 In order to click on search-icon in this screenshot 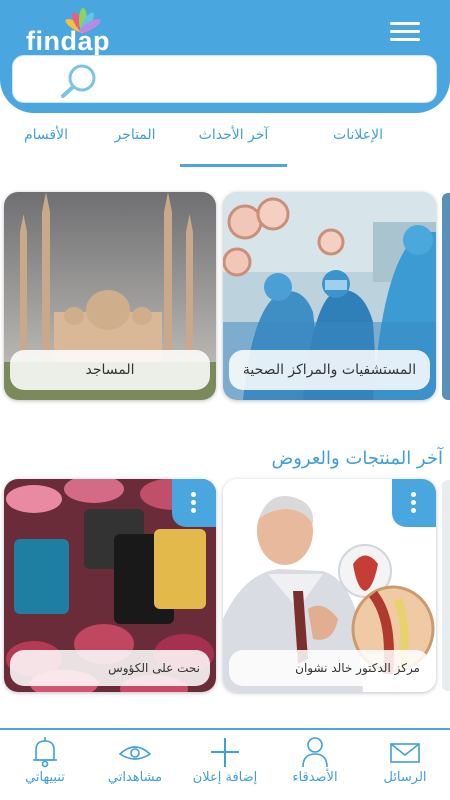, I will do `click(79, 81)`.